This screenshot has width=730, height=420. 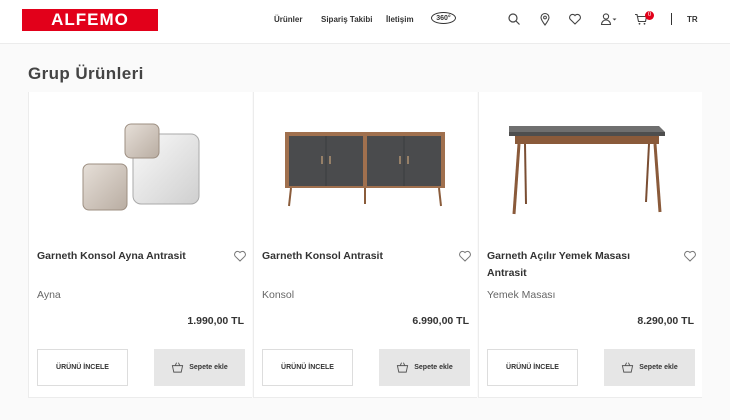 I want to click on page-title: Grup Ürünleri, so click(x=86, y=73).